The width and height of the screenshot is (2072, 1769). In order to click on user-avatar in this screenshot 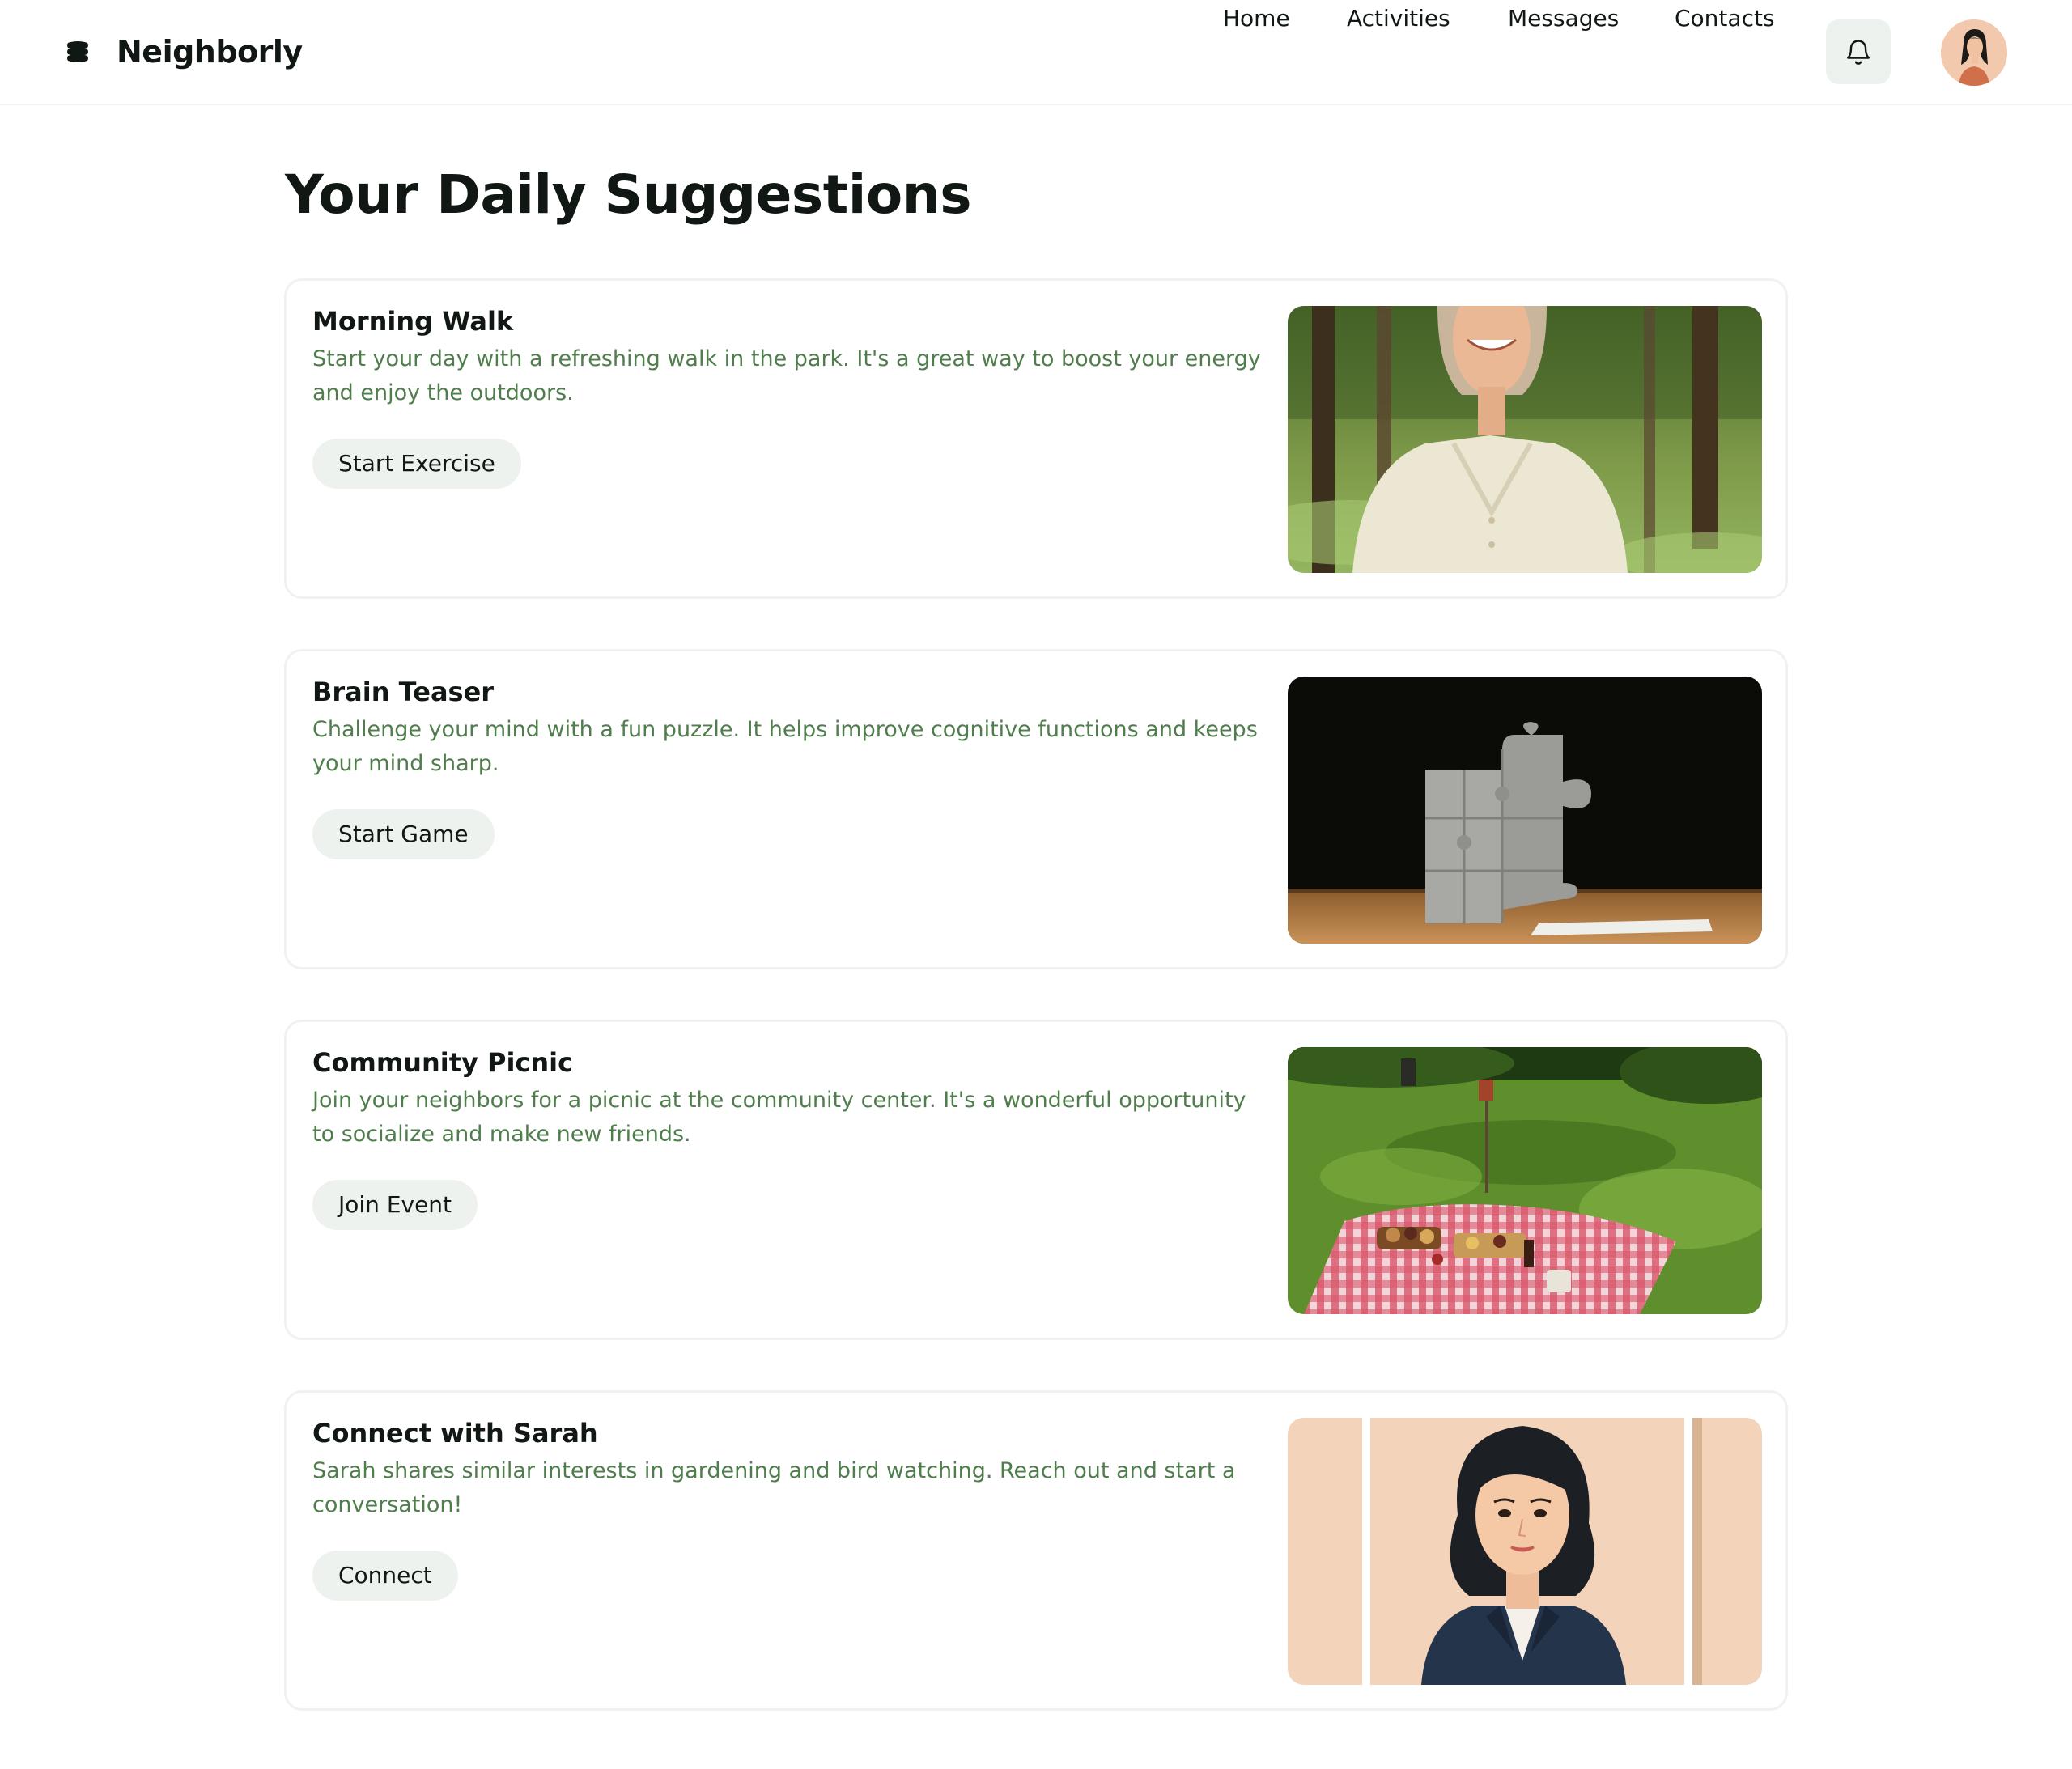, I will do `click(1974, 53)`.